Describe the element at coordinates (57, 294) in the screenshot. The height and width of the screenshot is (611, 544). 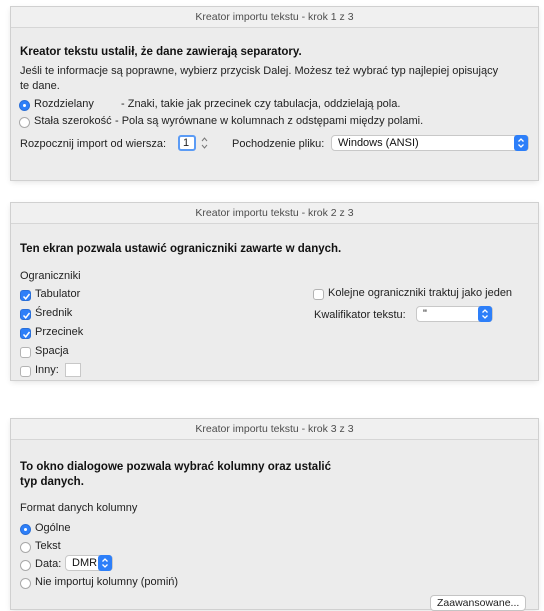
I see `tab-label: Tabulator` at that location.